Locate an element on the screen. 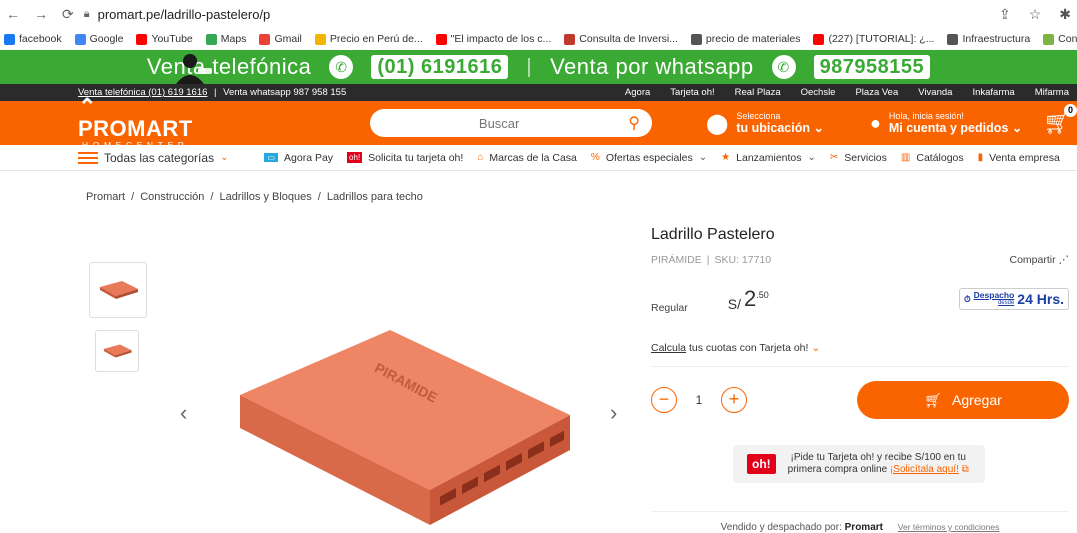  category-nav-item: oh! Solicita tu tarjeta oh! is located at coordinates (405, 158).